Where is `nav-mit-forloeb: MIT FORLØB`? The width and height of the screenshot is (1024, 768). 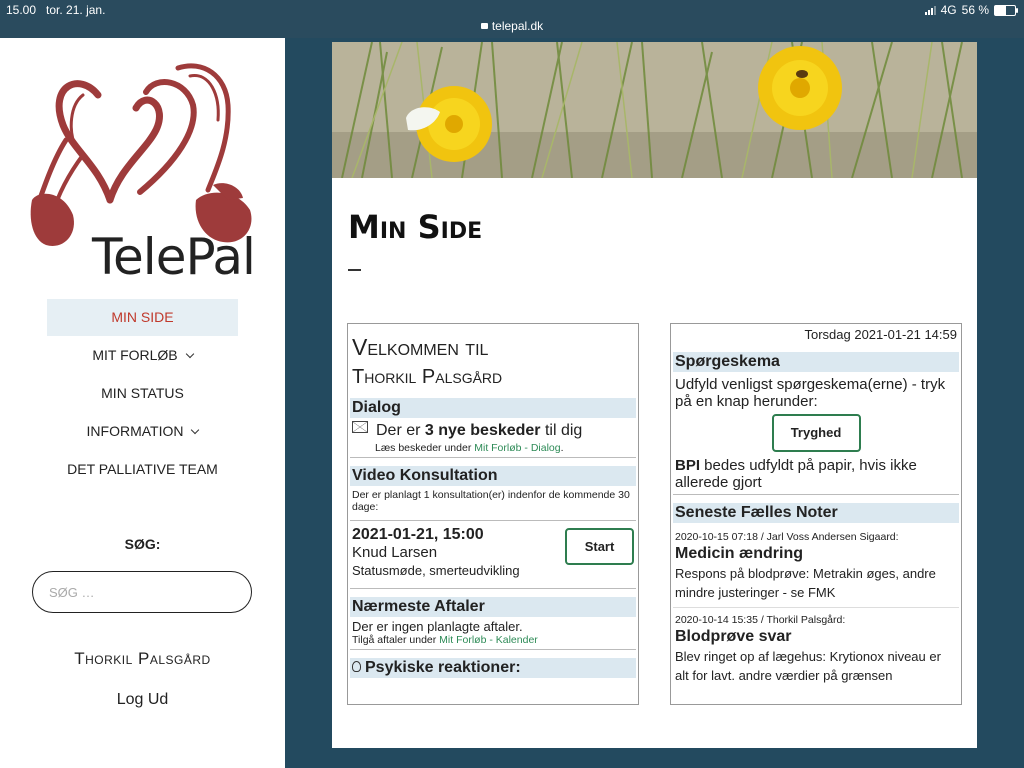
nav-mit-forloeb: MIT FORLØB is located at coordinates (142, 355).